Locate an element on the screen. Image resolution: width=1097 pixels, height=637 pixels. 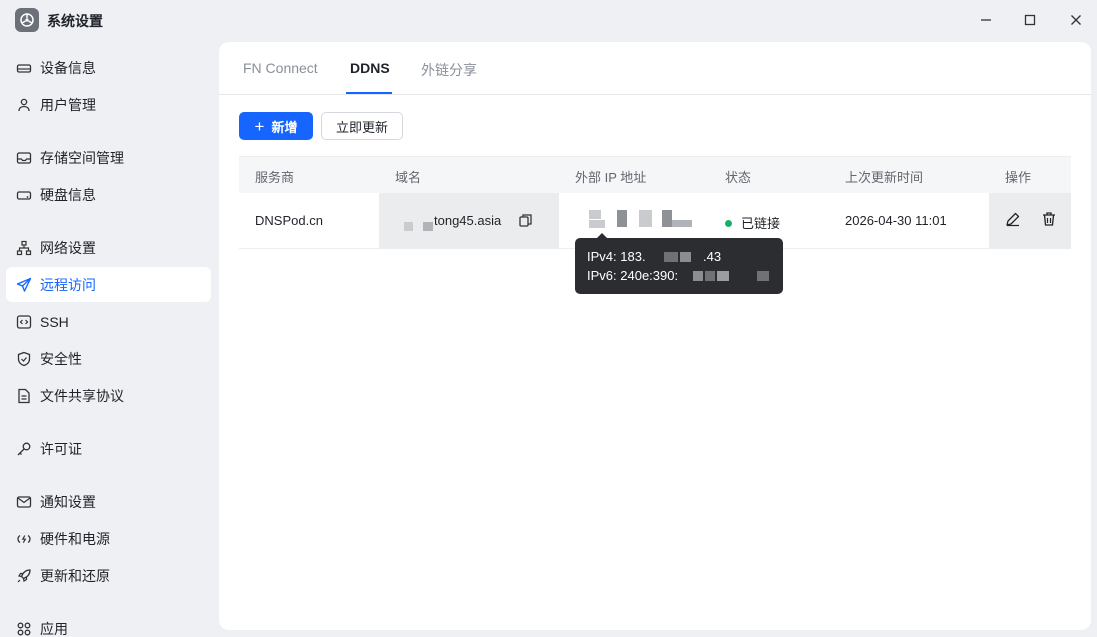
sidebar-item-label: 用户管理 is located at coordinates (68, 104).